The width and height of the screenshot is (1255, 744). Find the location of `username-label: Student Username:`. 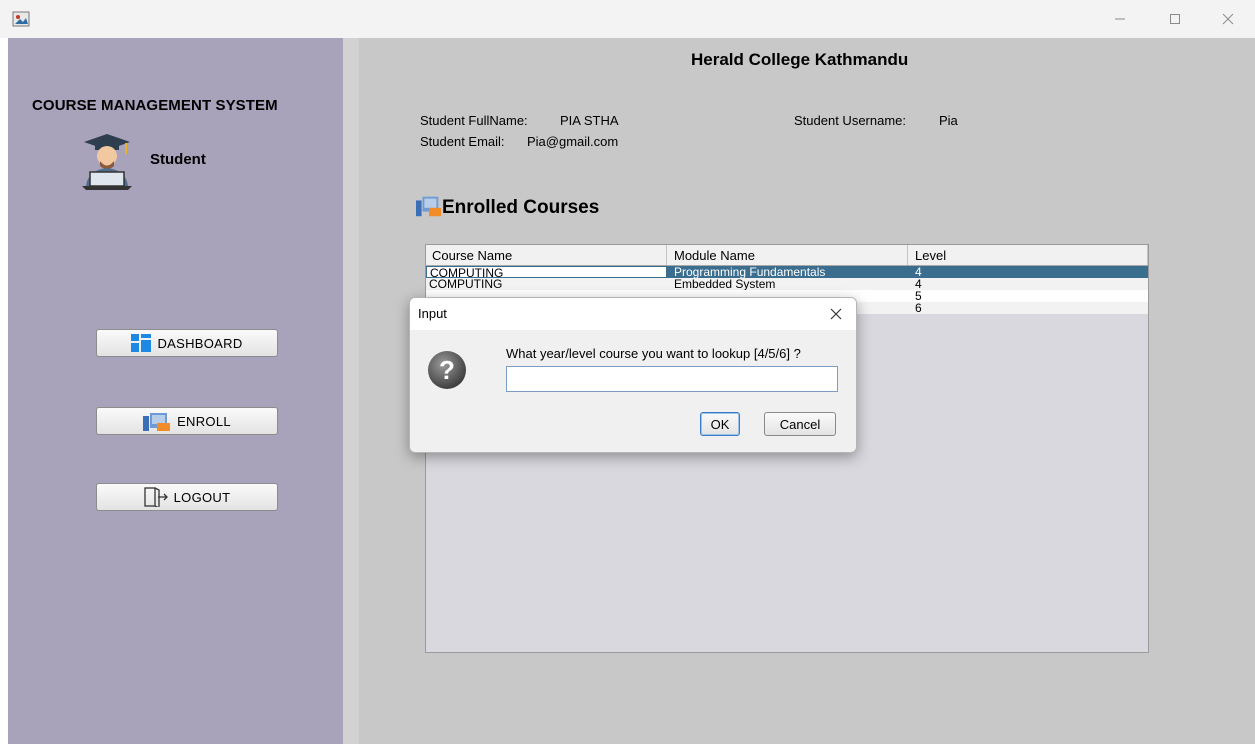

username-label: Student Username: is located at coordinates (850, 120).